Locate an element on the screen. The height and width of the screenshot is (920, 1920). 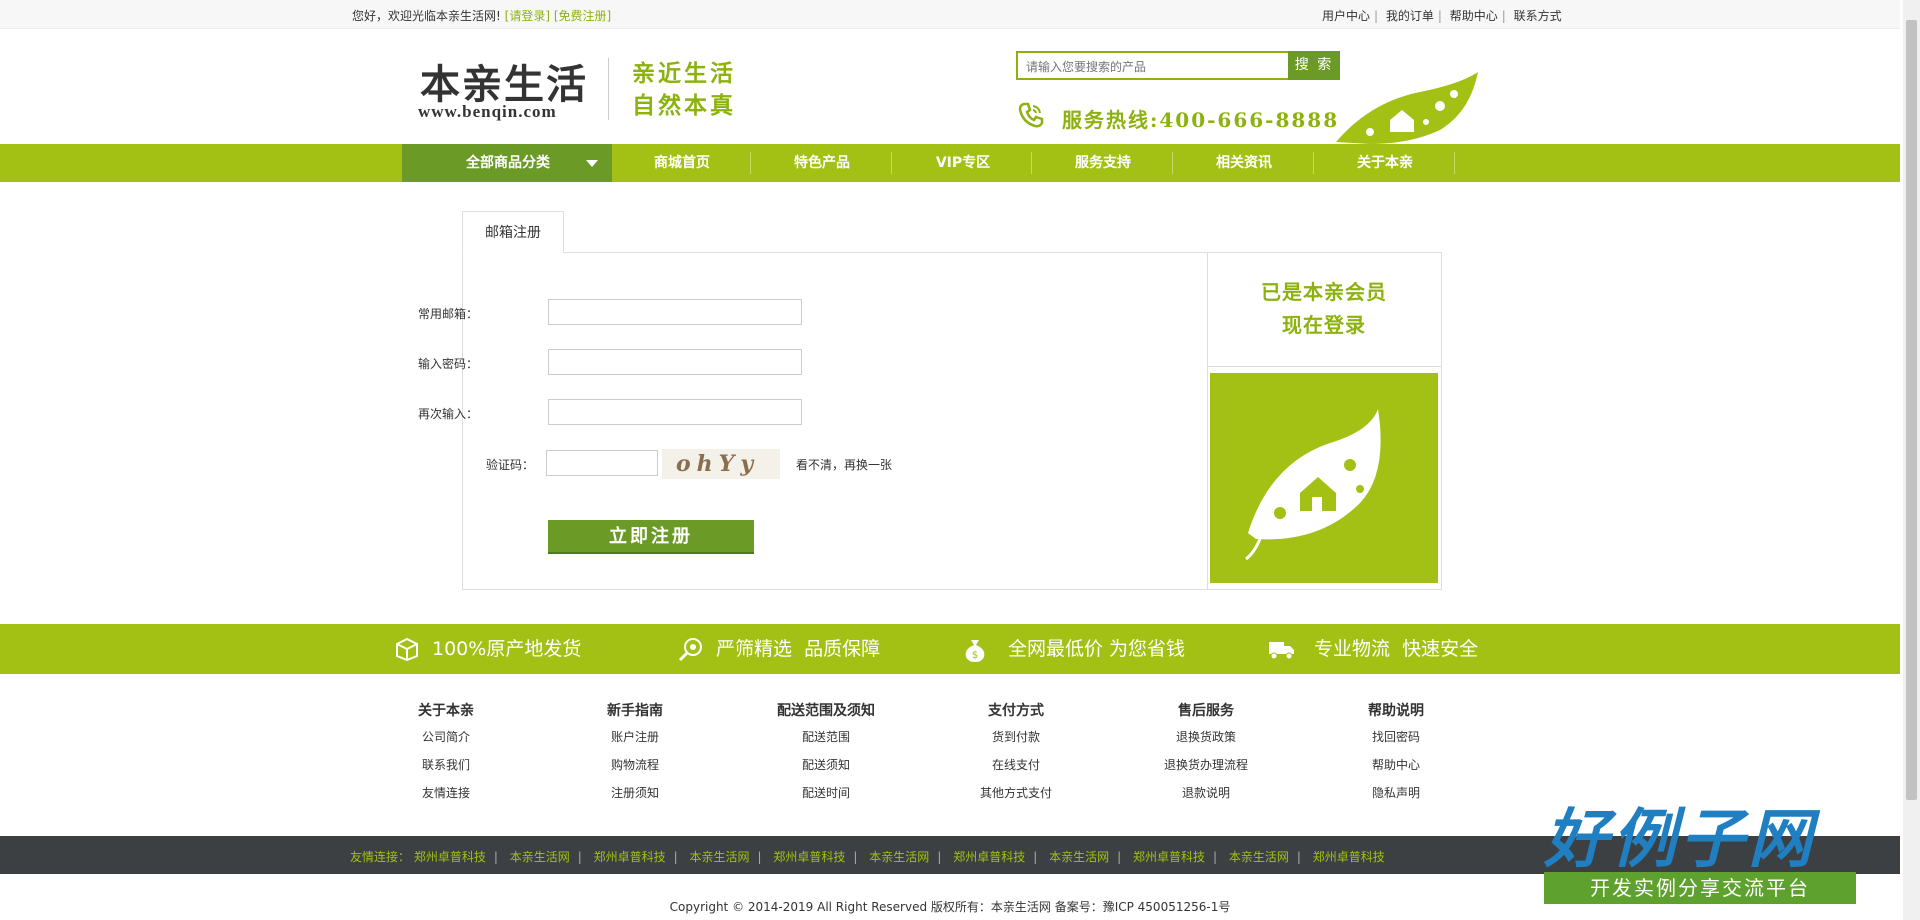
footer-col-title: 售后服务 is located at coordinates (1206, 711).